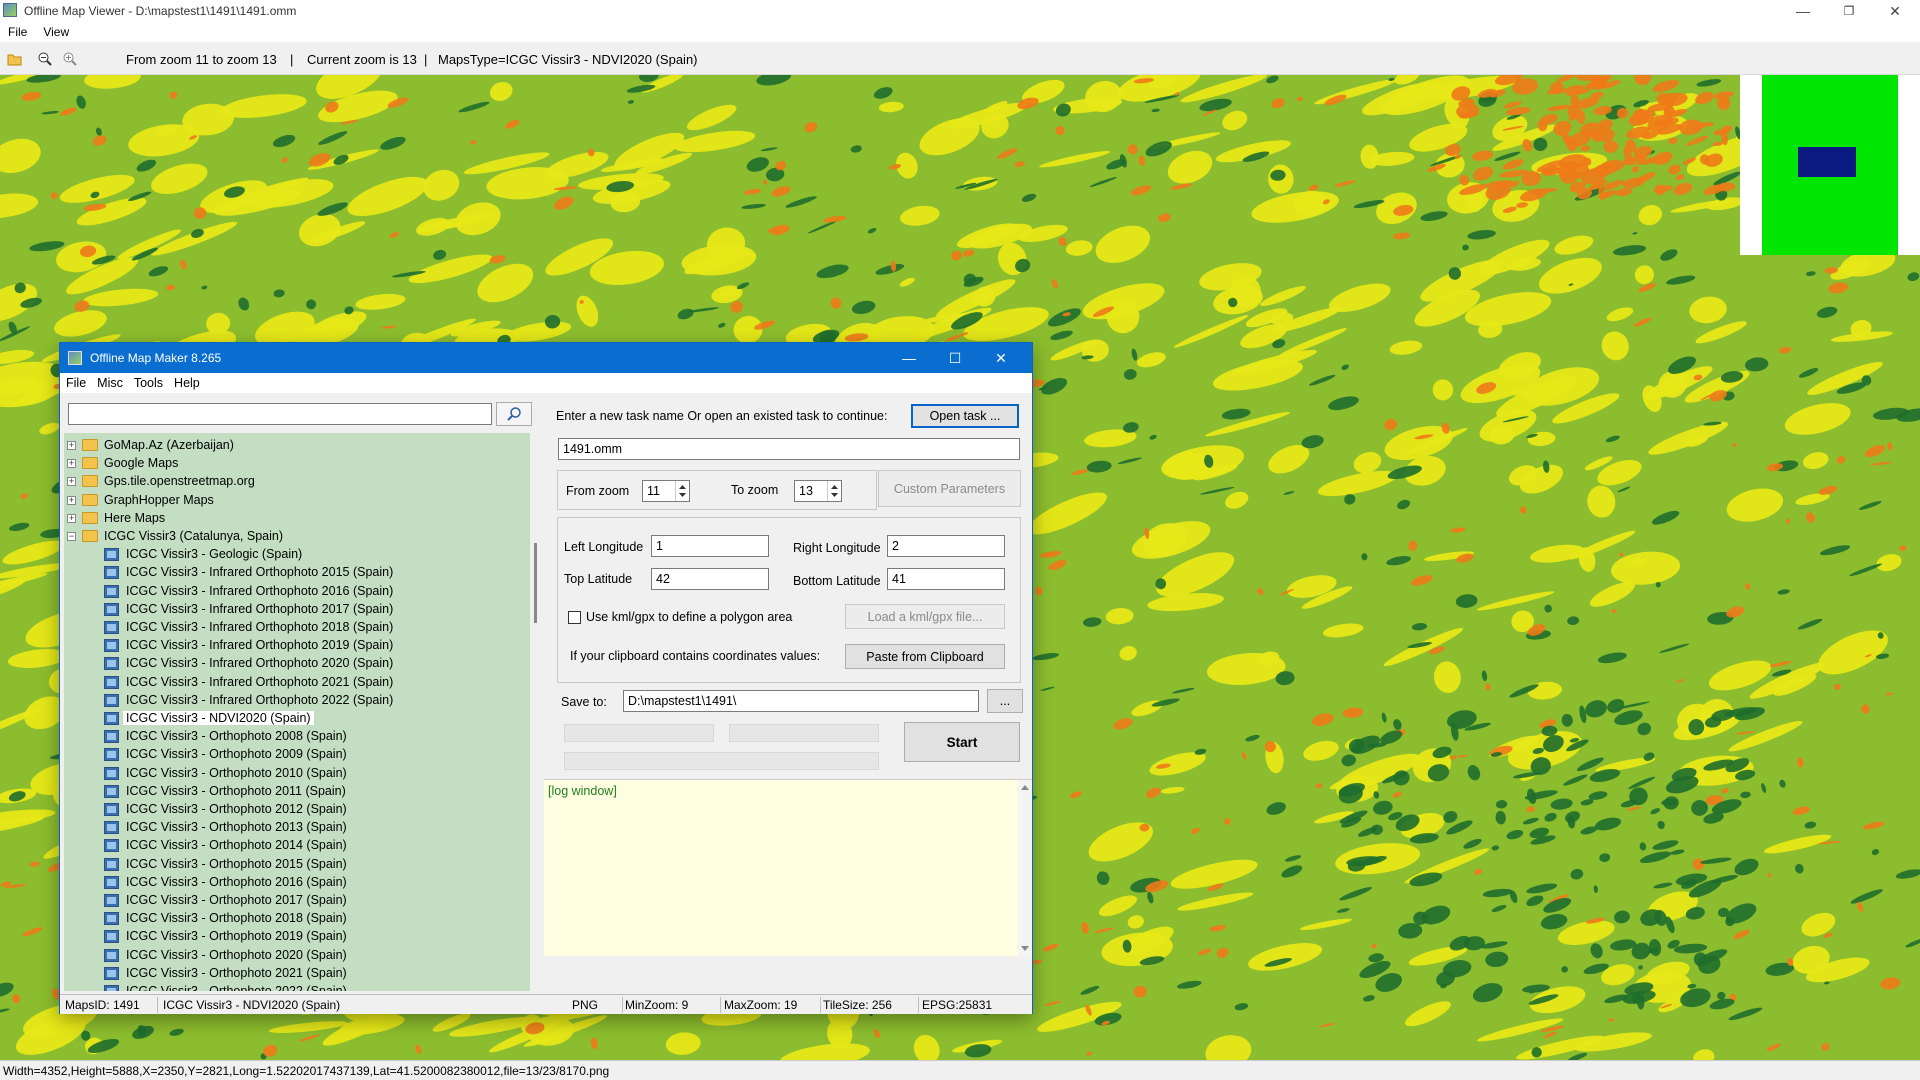 The image size is (1920, 1080). Describe the element at coordinates (297, 446) in the screenshot. I see `tree-folder: + GoMap.Az (Azerbaijan)` at that location.